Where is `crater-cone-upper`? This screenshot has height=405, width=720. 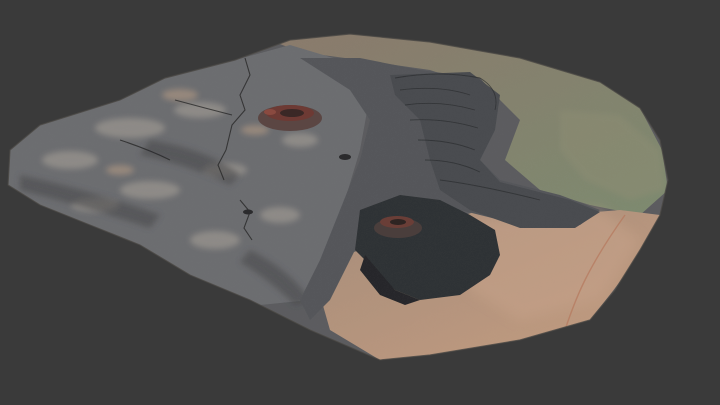
crater-cone-upper is located at coordinates (290, 118).